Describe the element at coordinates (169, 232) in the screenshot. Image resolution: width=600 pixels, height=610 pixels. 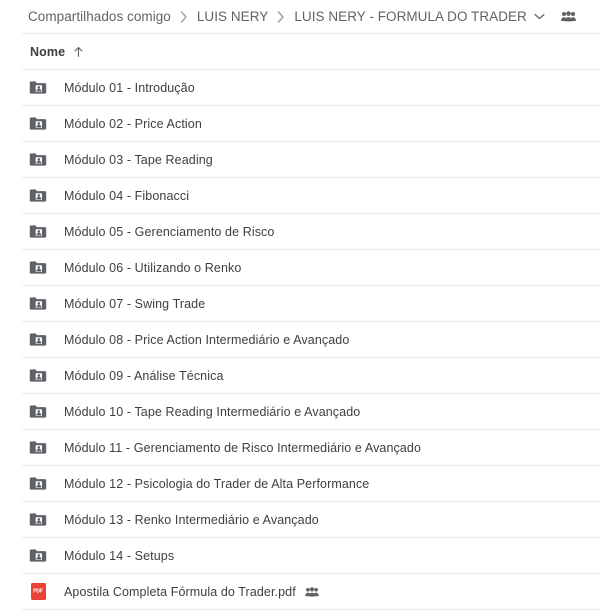
I see `file-name: Módulo 05 - Gerenciamento de Risco` at that location.